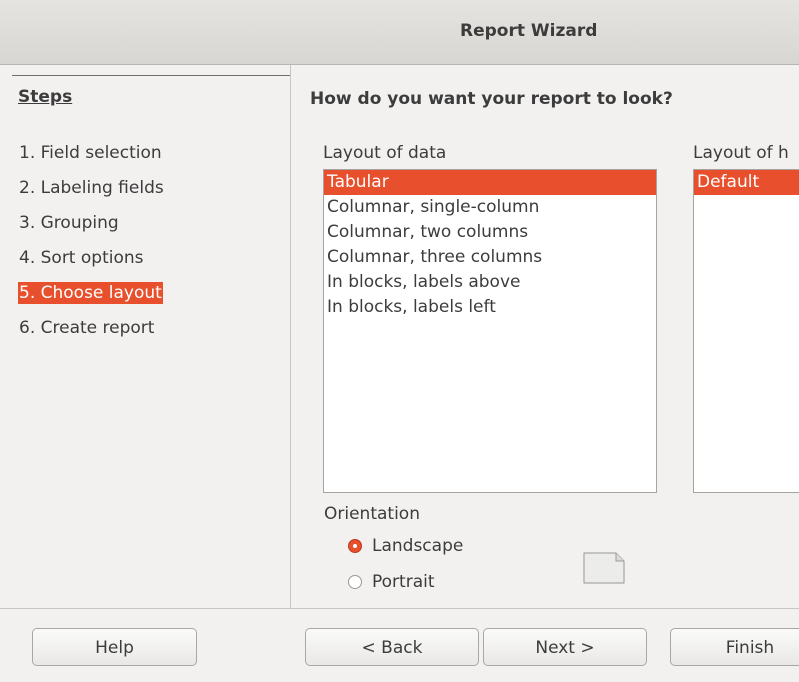 The width and height of the screenshot is (799, 682). What do you see at coordinates (604, 568) in the screenshot?
I see `page-orientation-preview-icon` at bounding box center [604, 568].